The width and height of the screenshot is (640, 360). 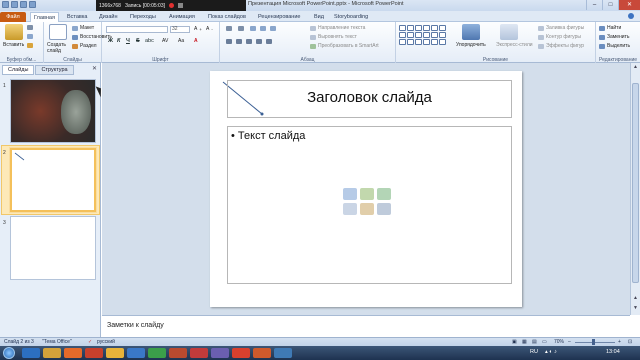 What do you see at coordinates (442, 35) in the screenshot?
I see `shape-flowchart-icon` at bounding box center [442, 35].